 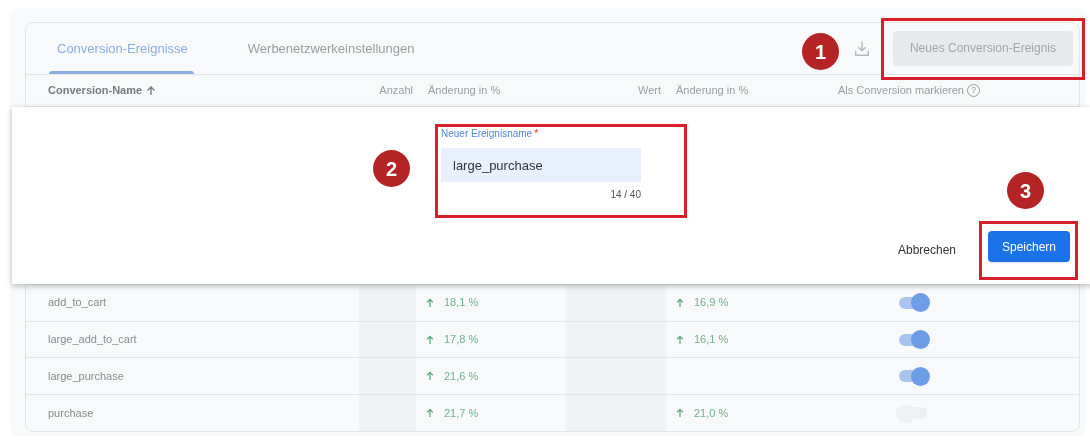 I want to click on character-counter: 14 / 40, so click(x=625, y=195).